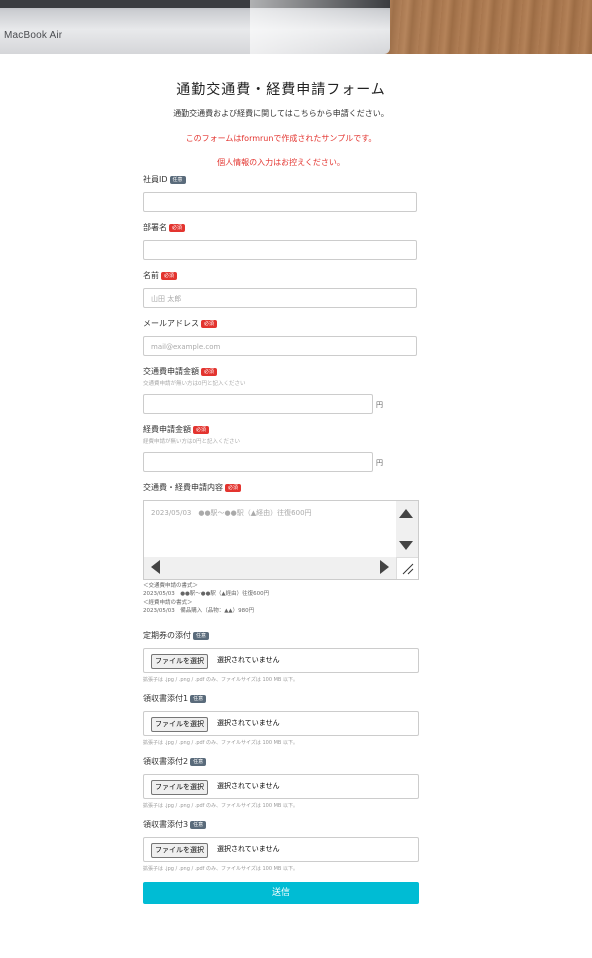 The width and height of the screenshot is (592, 958). I want to click on light-glare, so click(320, 27).